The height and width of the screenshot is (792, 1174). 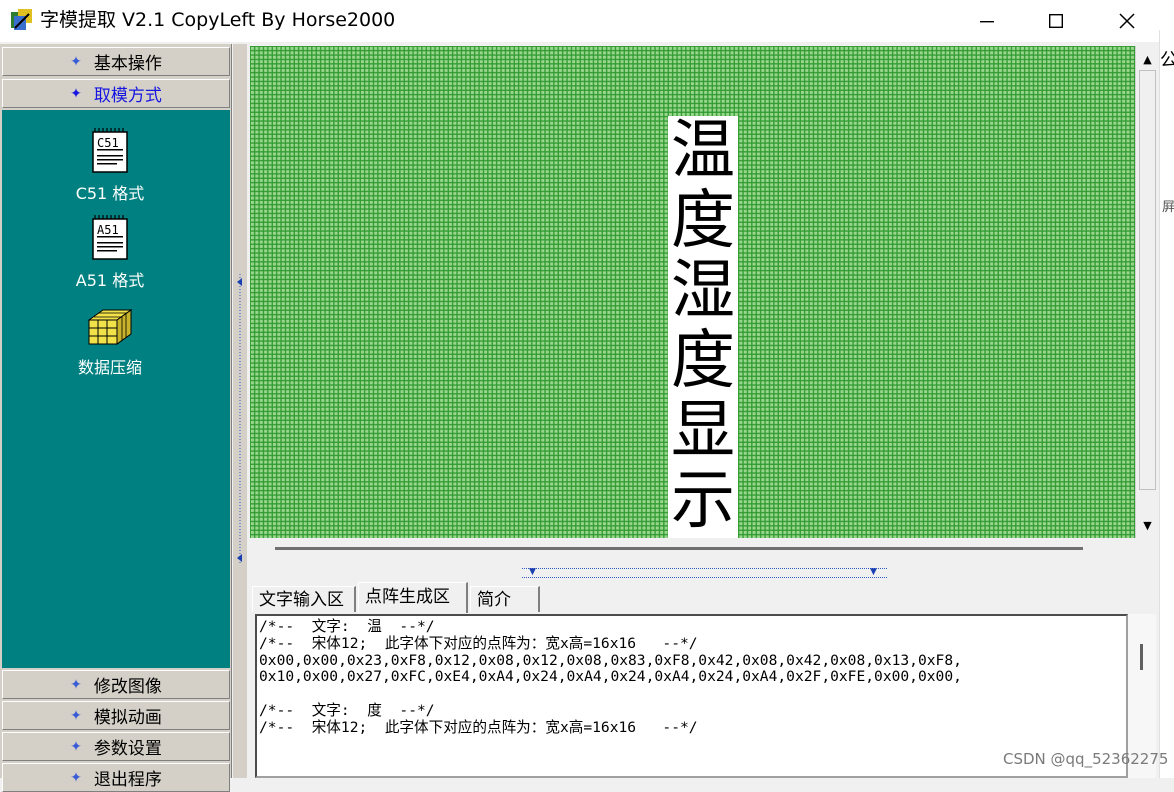 I want to click on tool-data-compress: 数据压缩, so click(x=110, y=342).